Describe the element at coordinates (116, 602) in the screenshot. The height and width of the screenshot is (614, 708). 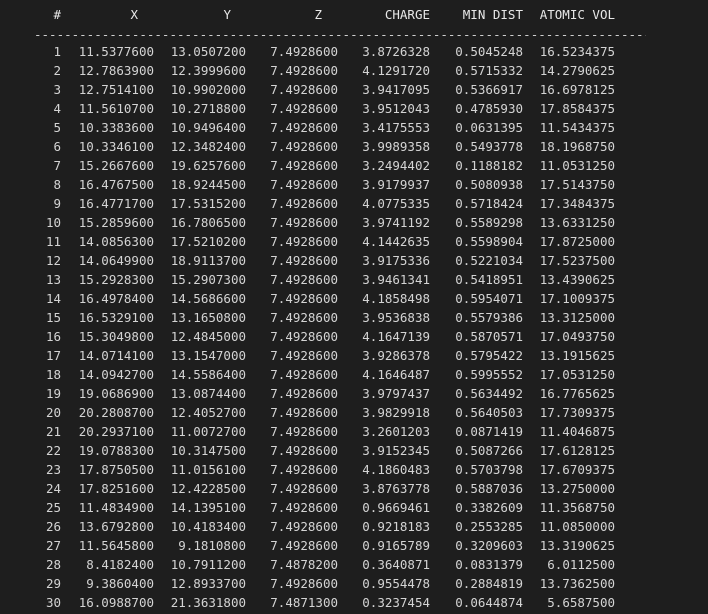
I see `row-x: 16.0988700` at that location.